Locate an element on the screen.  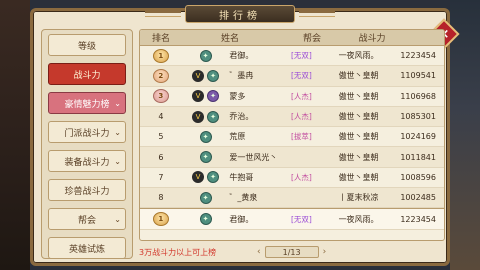
prev-page-button: ‹ is located at coordinates (259, 252).